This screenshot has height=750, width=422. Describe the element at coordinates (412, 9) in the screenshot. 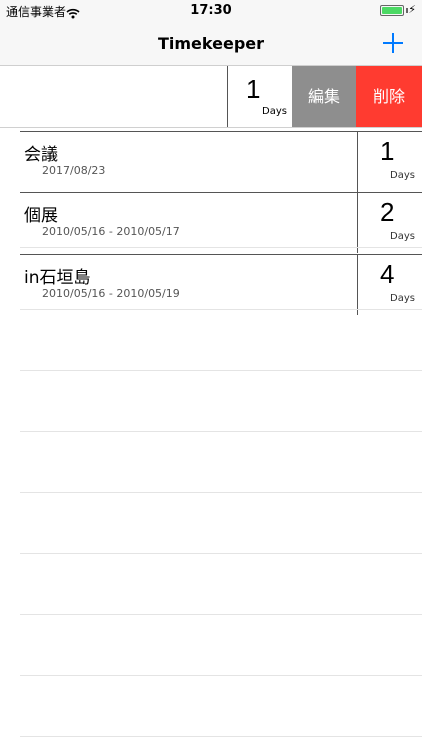

I see `charging-icon: ⚡` at that location.